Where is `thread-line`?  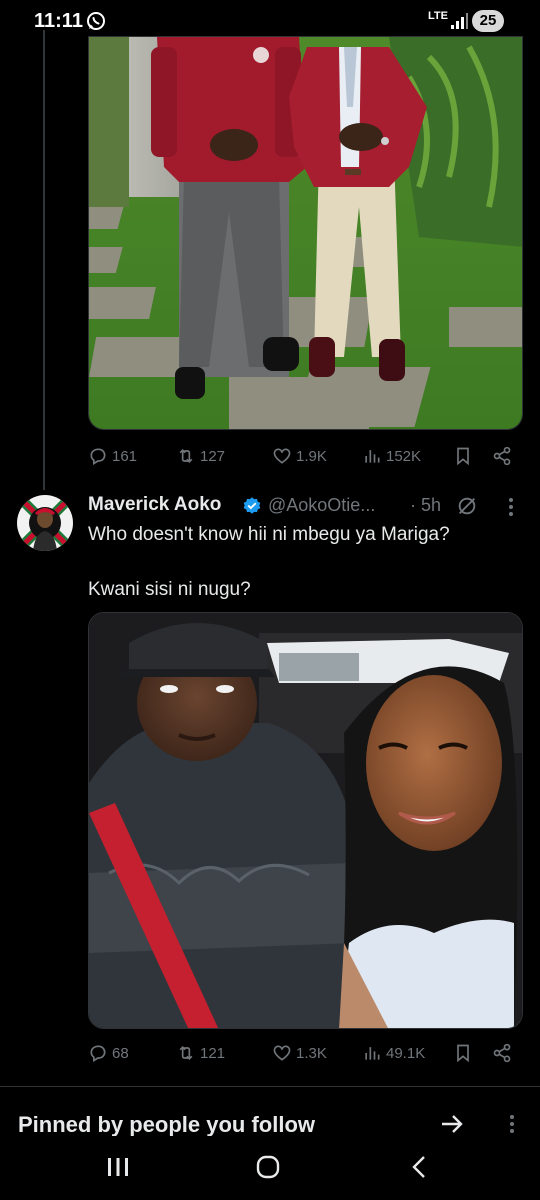
thread-line is located at coordinates (44, 260).